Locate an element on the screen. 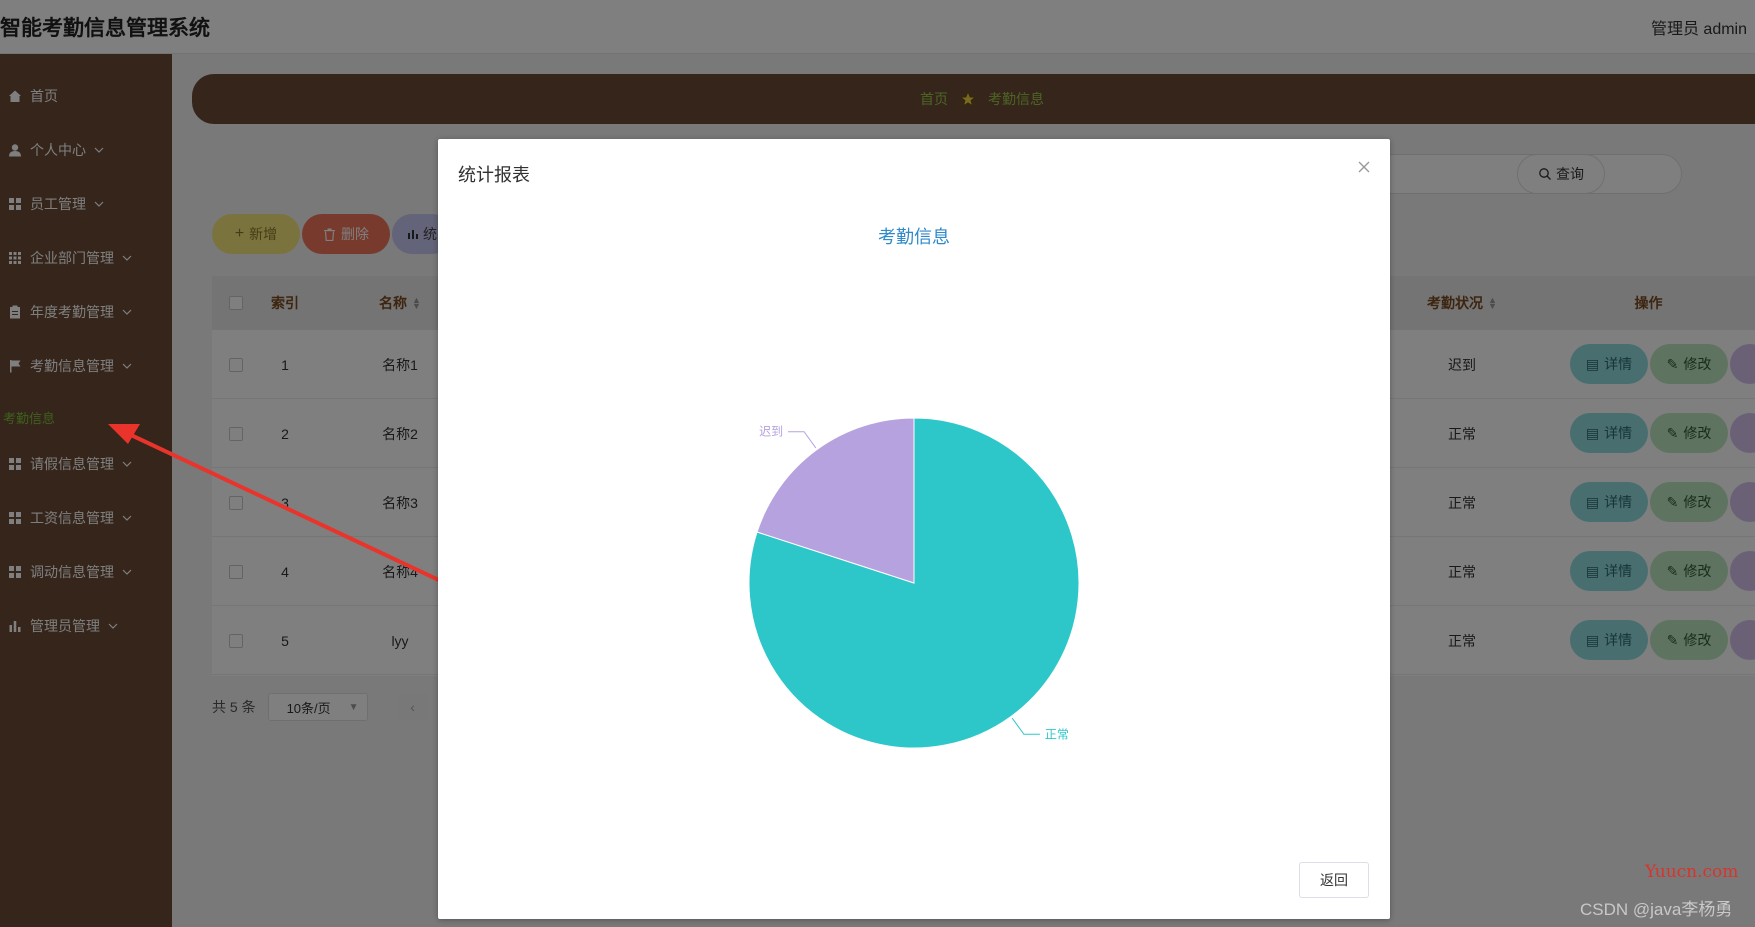  pie-chart: 正常 迟到 is located at coordinates (914, 583).